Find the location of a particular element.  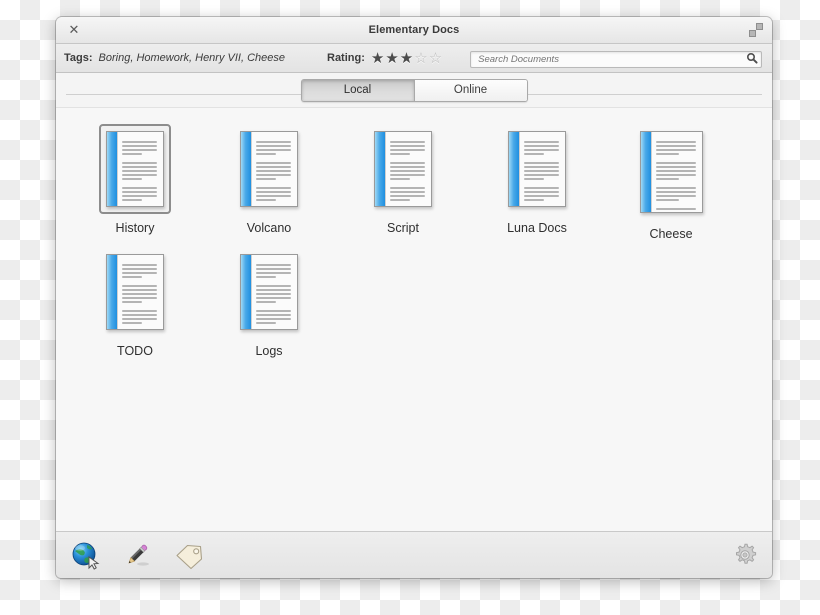

rating-stars: ★ ★ ★ ☆ ☆ is located at coordinates (406, 58).